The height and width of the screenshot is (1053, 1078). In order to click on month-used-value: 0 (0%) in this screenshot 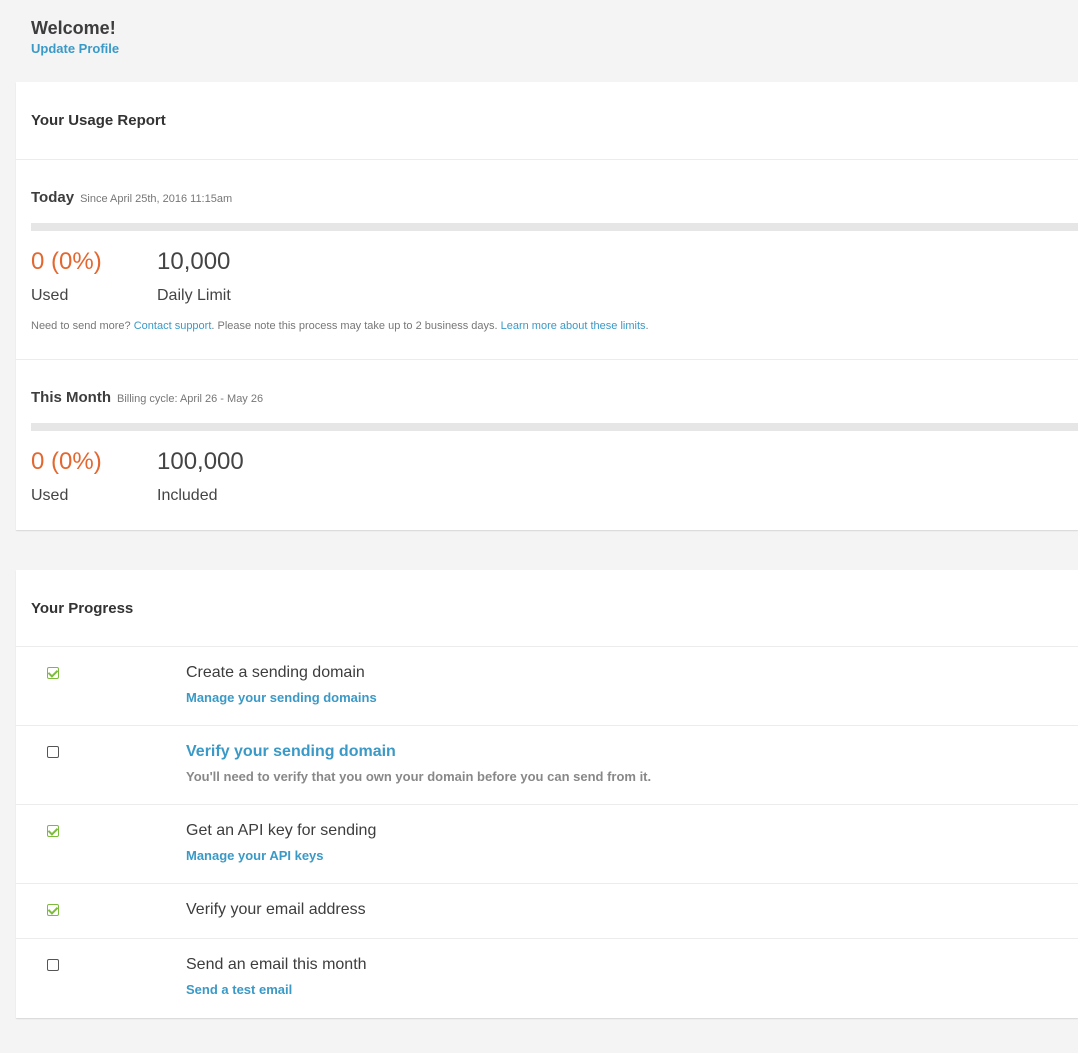, I will do `click(66, 461)`.